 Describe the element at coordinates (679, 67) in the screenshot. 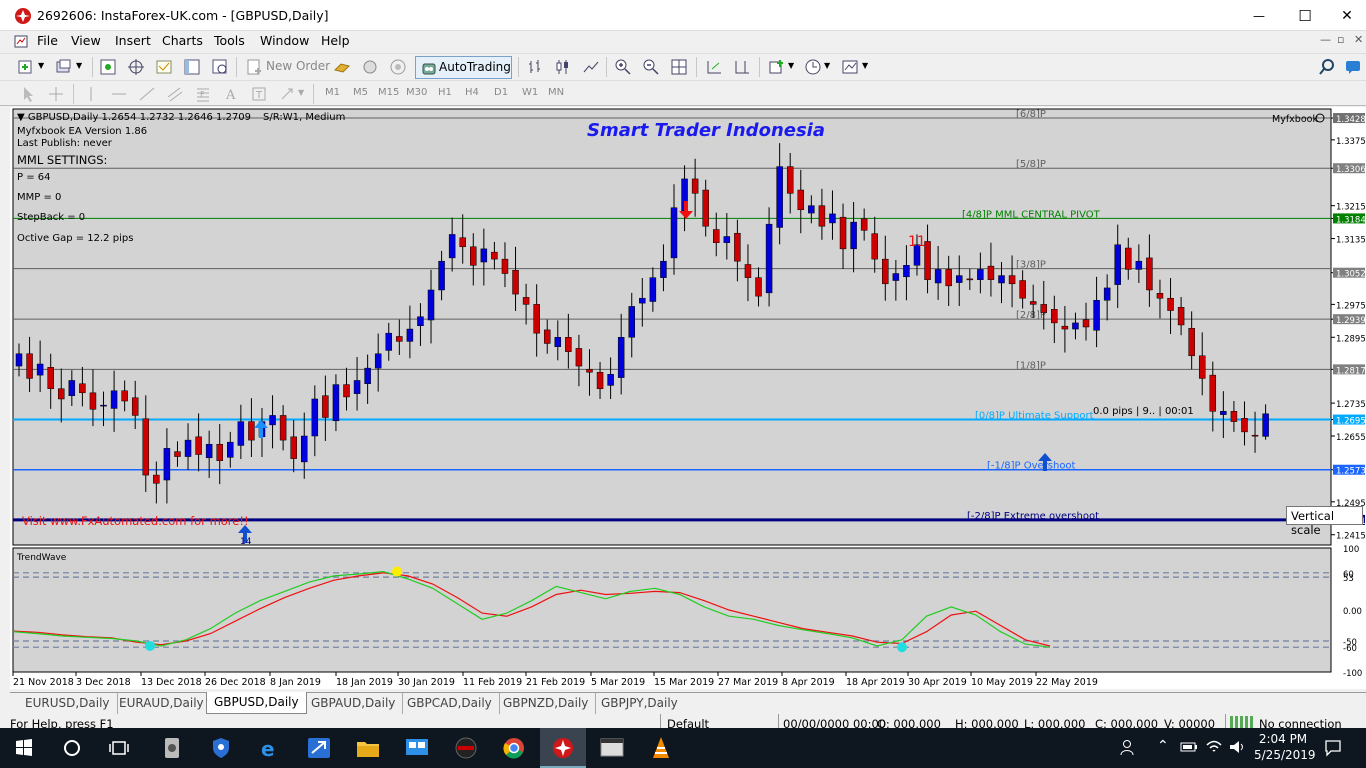

I see `tile-windows-icon` at that location.